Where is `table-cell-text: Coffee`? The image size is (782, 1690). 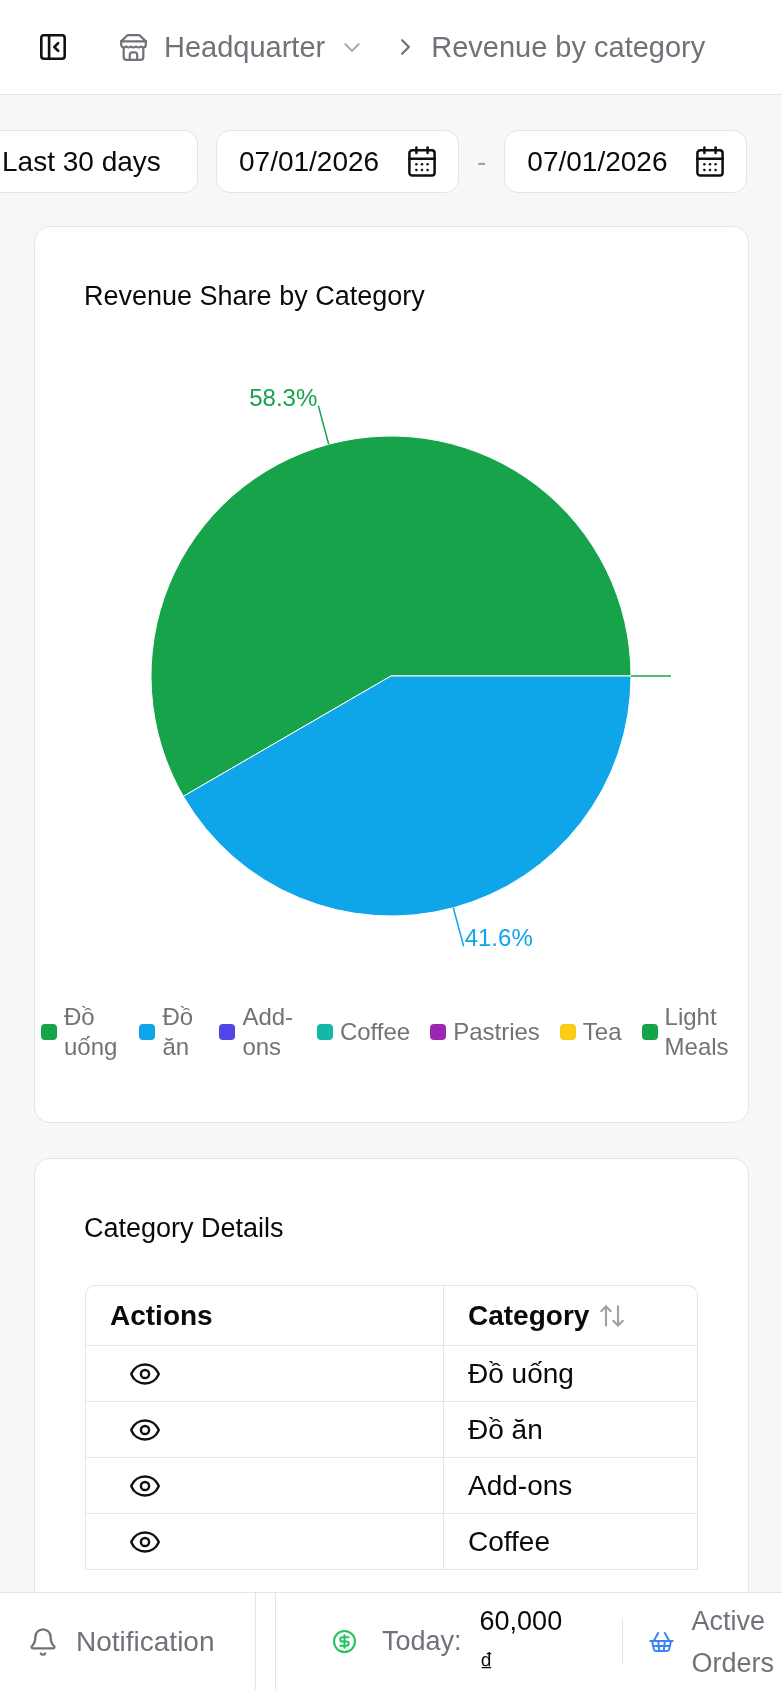 table-cell-text: Coffee is located at coordinates (509, 1541).